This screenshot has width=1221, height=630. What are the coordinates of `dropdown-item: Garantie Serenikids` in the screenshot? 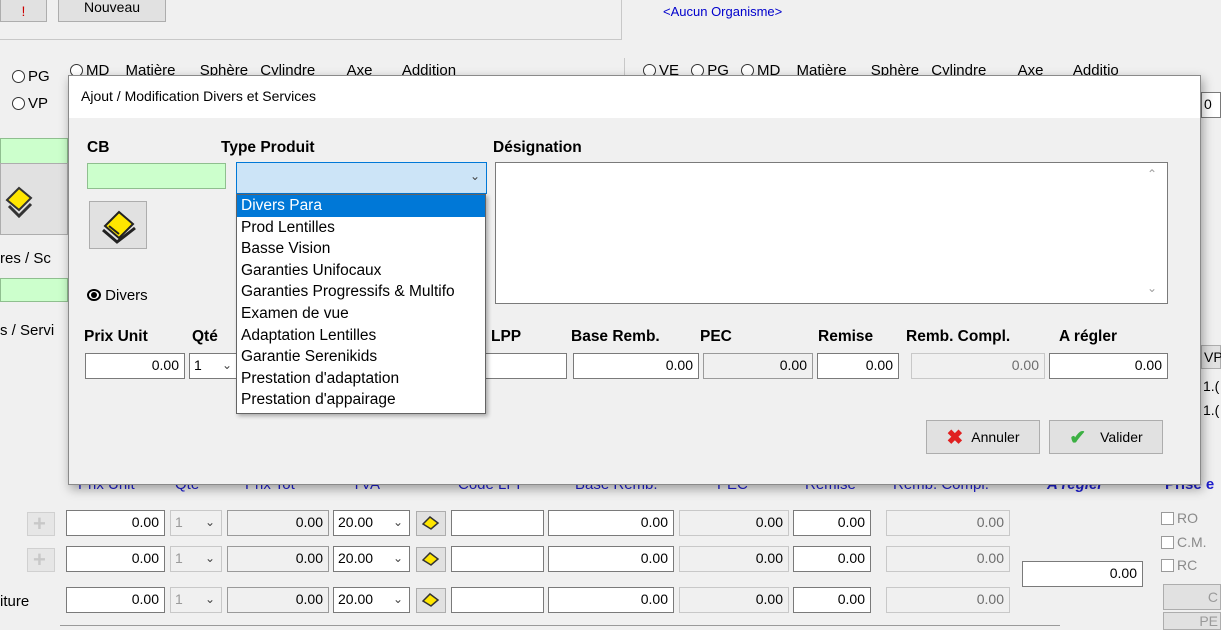 It's located at (361, 357).